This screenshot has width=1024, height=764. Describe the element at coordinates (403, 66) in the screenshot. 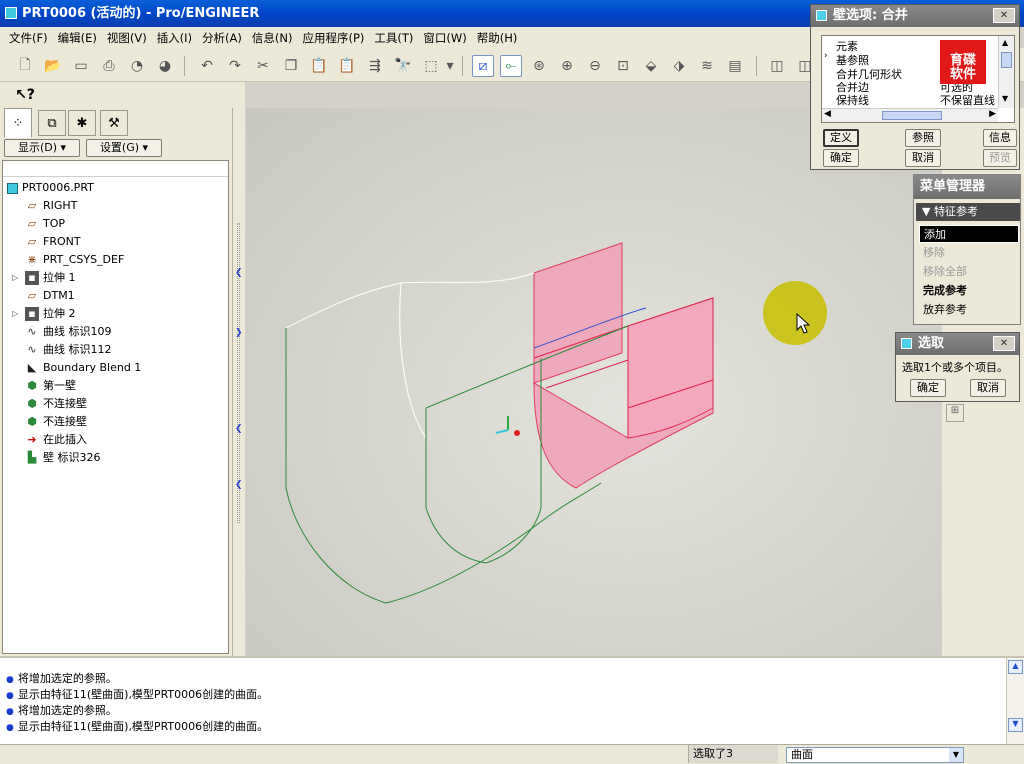

I see `find-icon: 🔭` at that location.